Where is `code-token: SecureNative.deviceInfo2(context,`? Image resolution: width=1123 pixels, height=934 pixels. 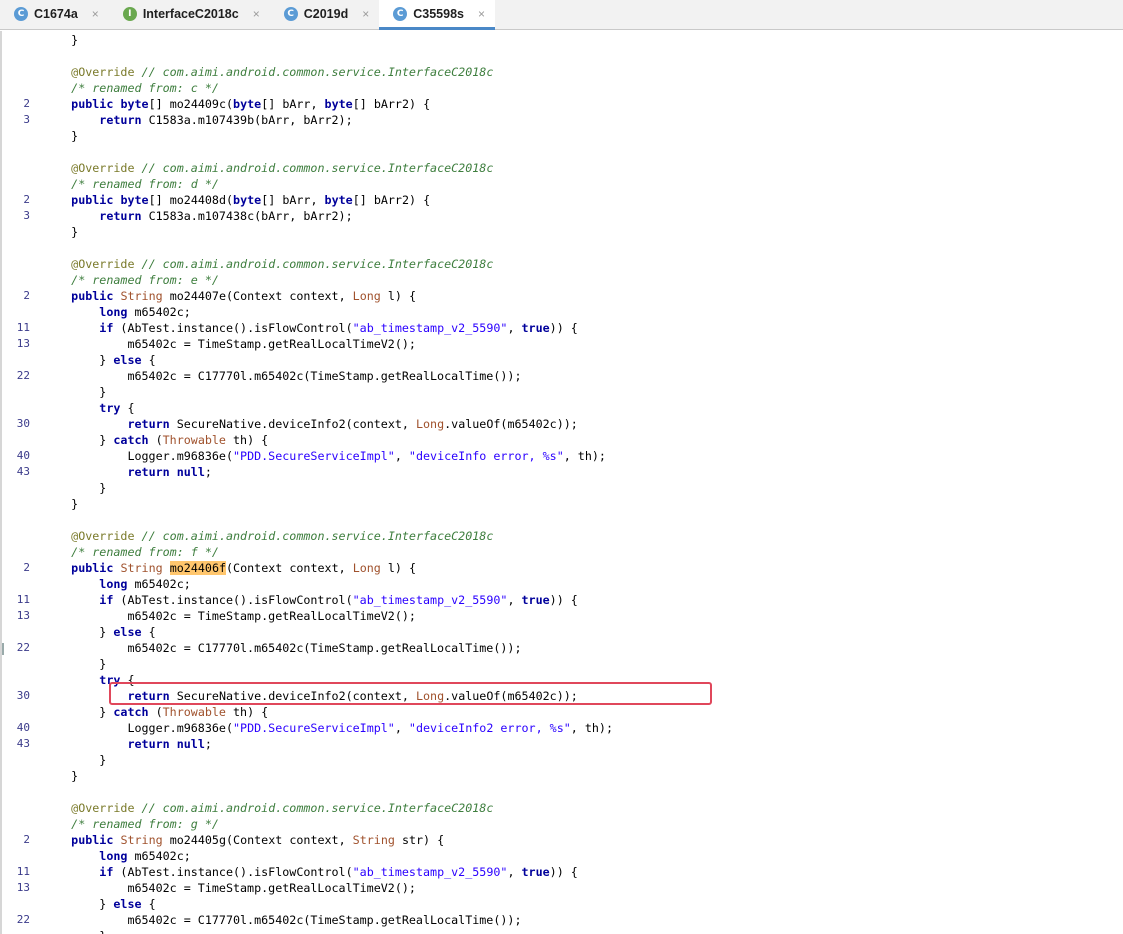
code-token: SecureNative.deviceInfo2(context, is located at coordinates (292, 424).